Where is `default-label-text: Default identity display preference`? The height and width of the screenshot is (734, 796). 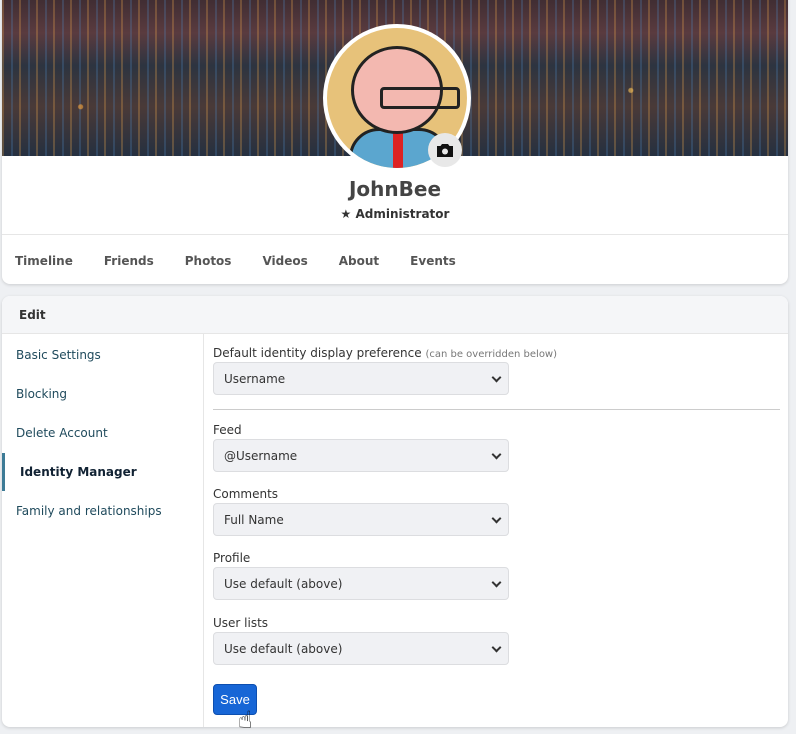 default-label-text: Default identity display preference is located at coordinates (317, 353).